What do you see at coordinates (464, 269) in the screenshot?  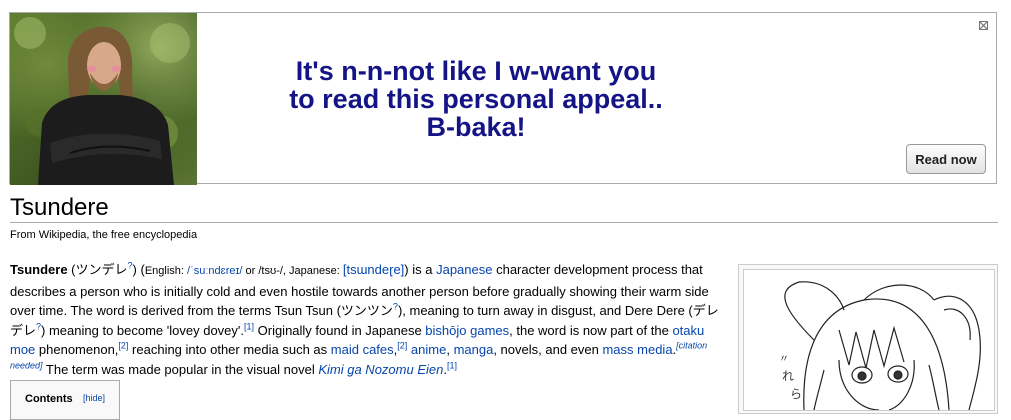 I see `link-japanese: Japanese` at bounding box center [464, 269].